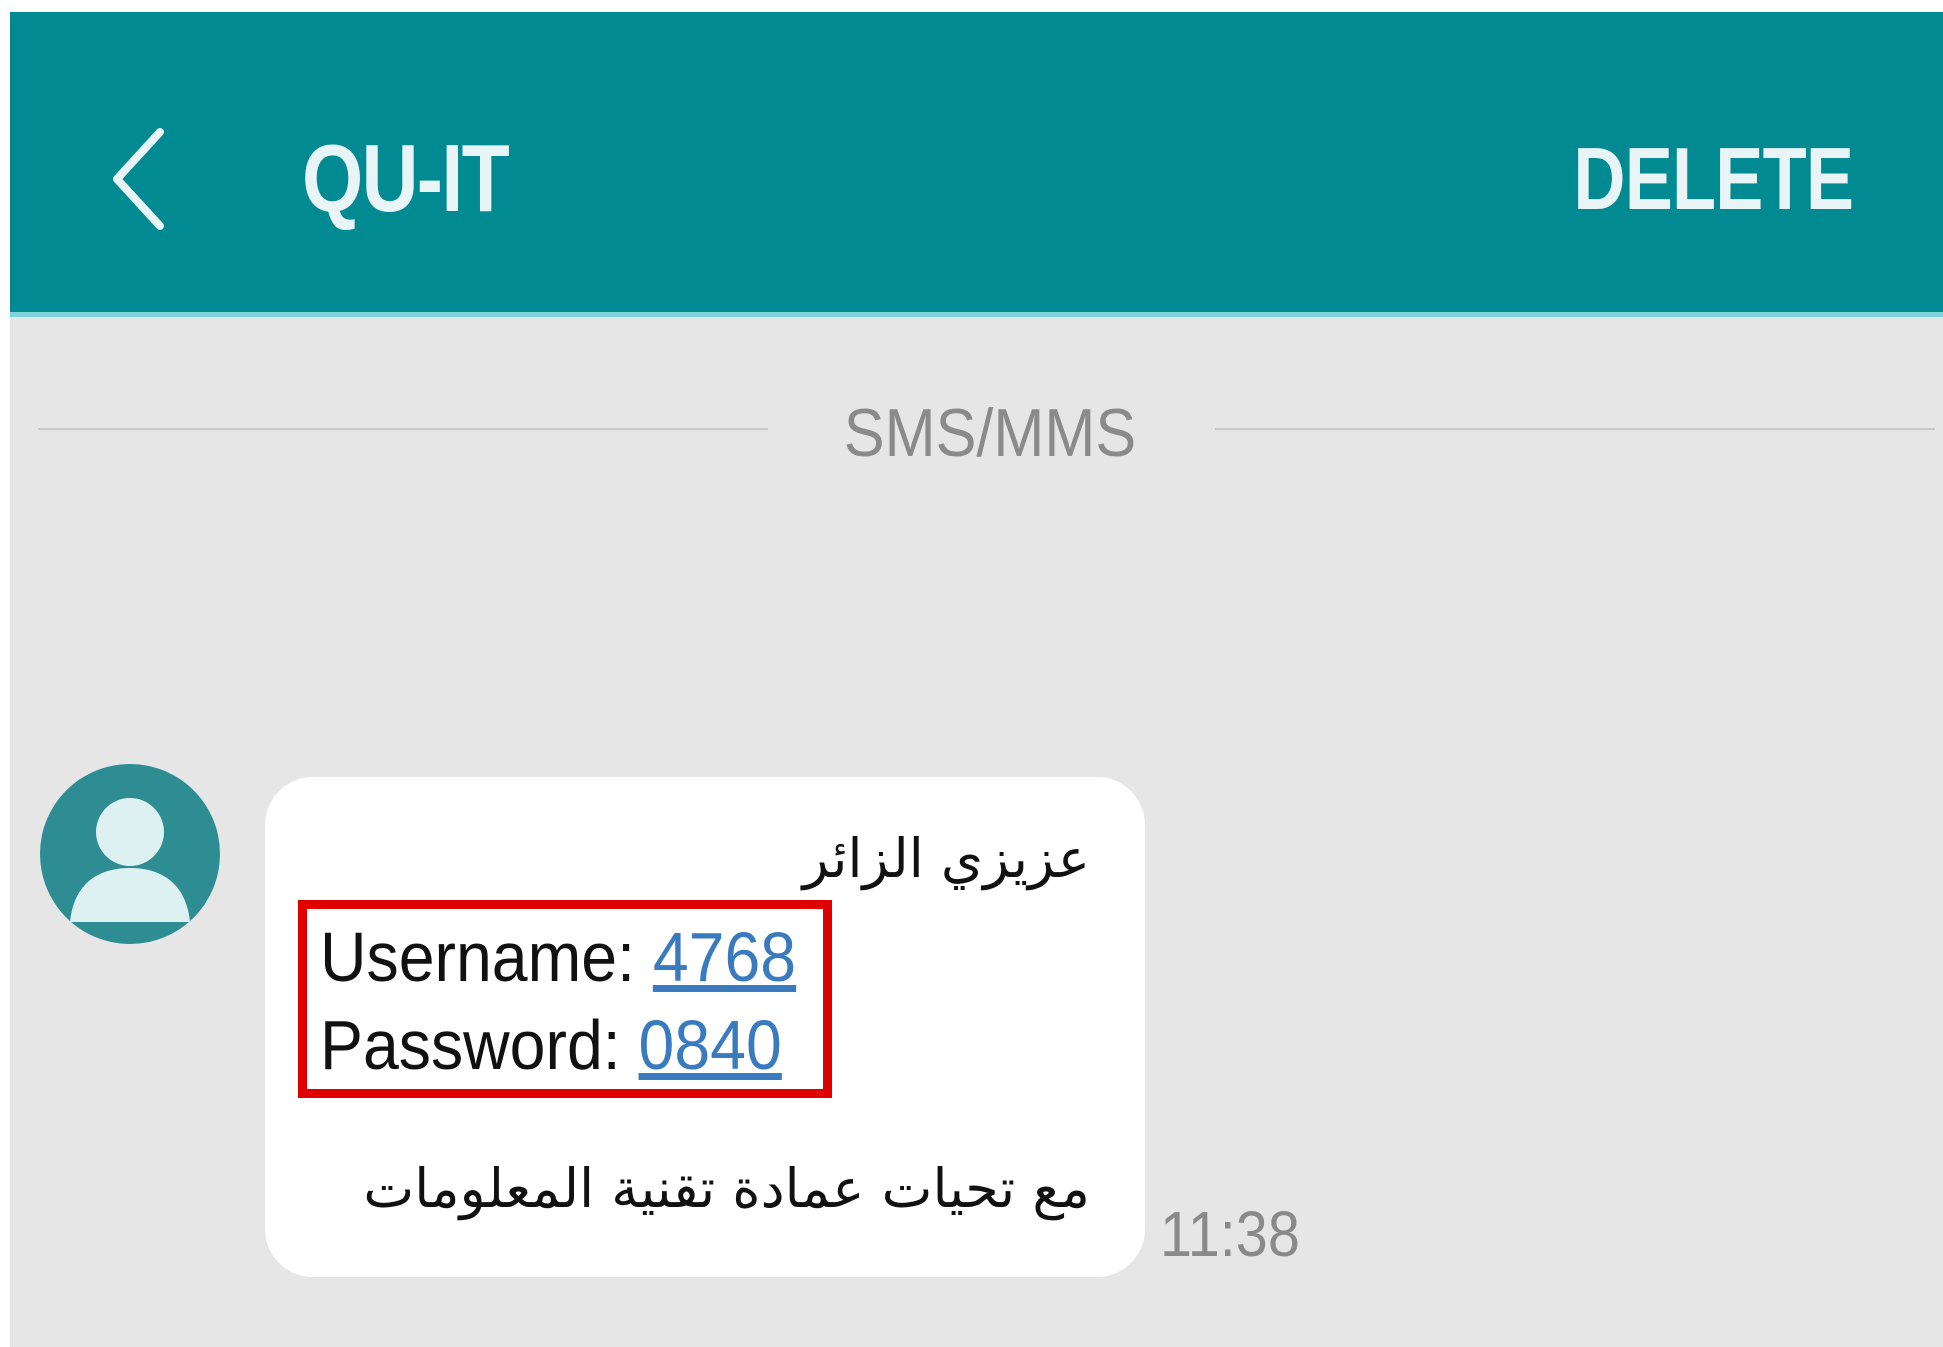 The width and height of the screenshot is (1943, 1347). I want to click on back-button, so click(140, 179).